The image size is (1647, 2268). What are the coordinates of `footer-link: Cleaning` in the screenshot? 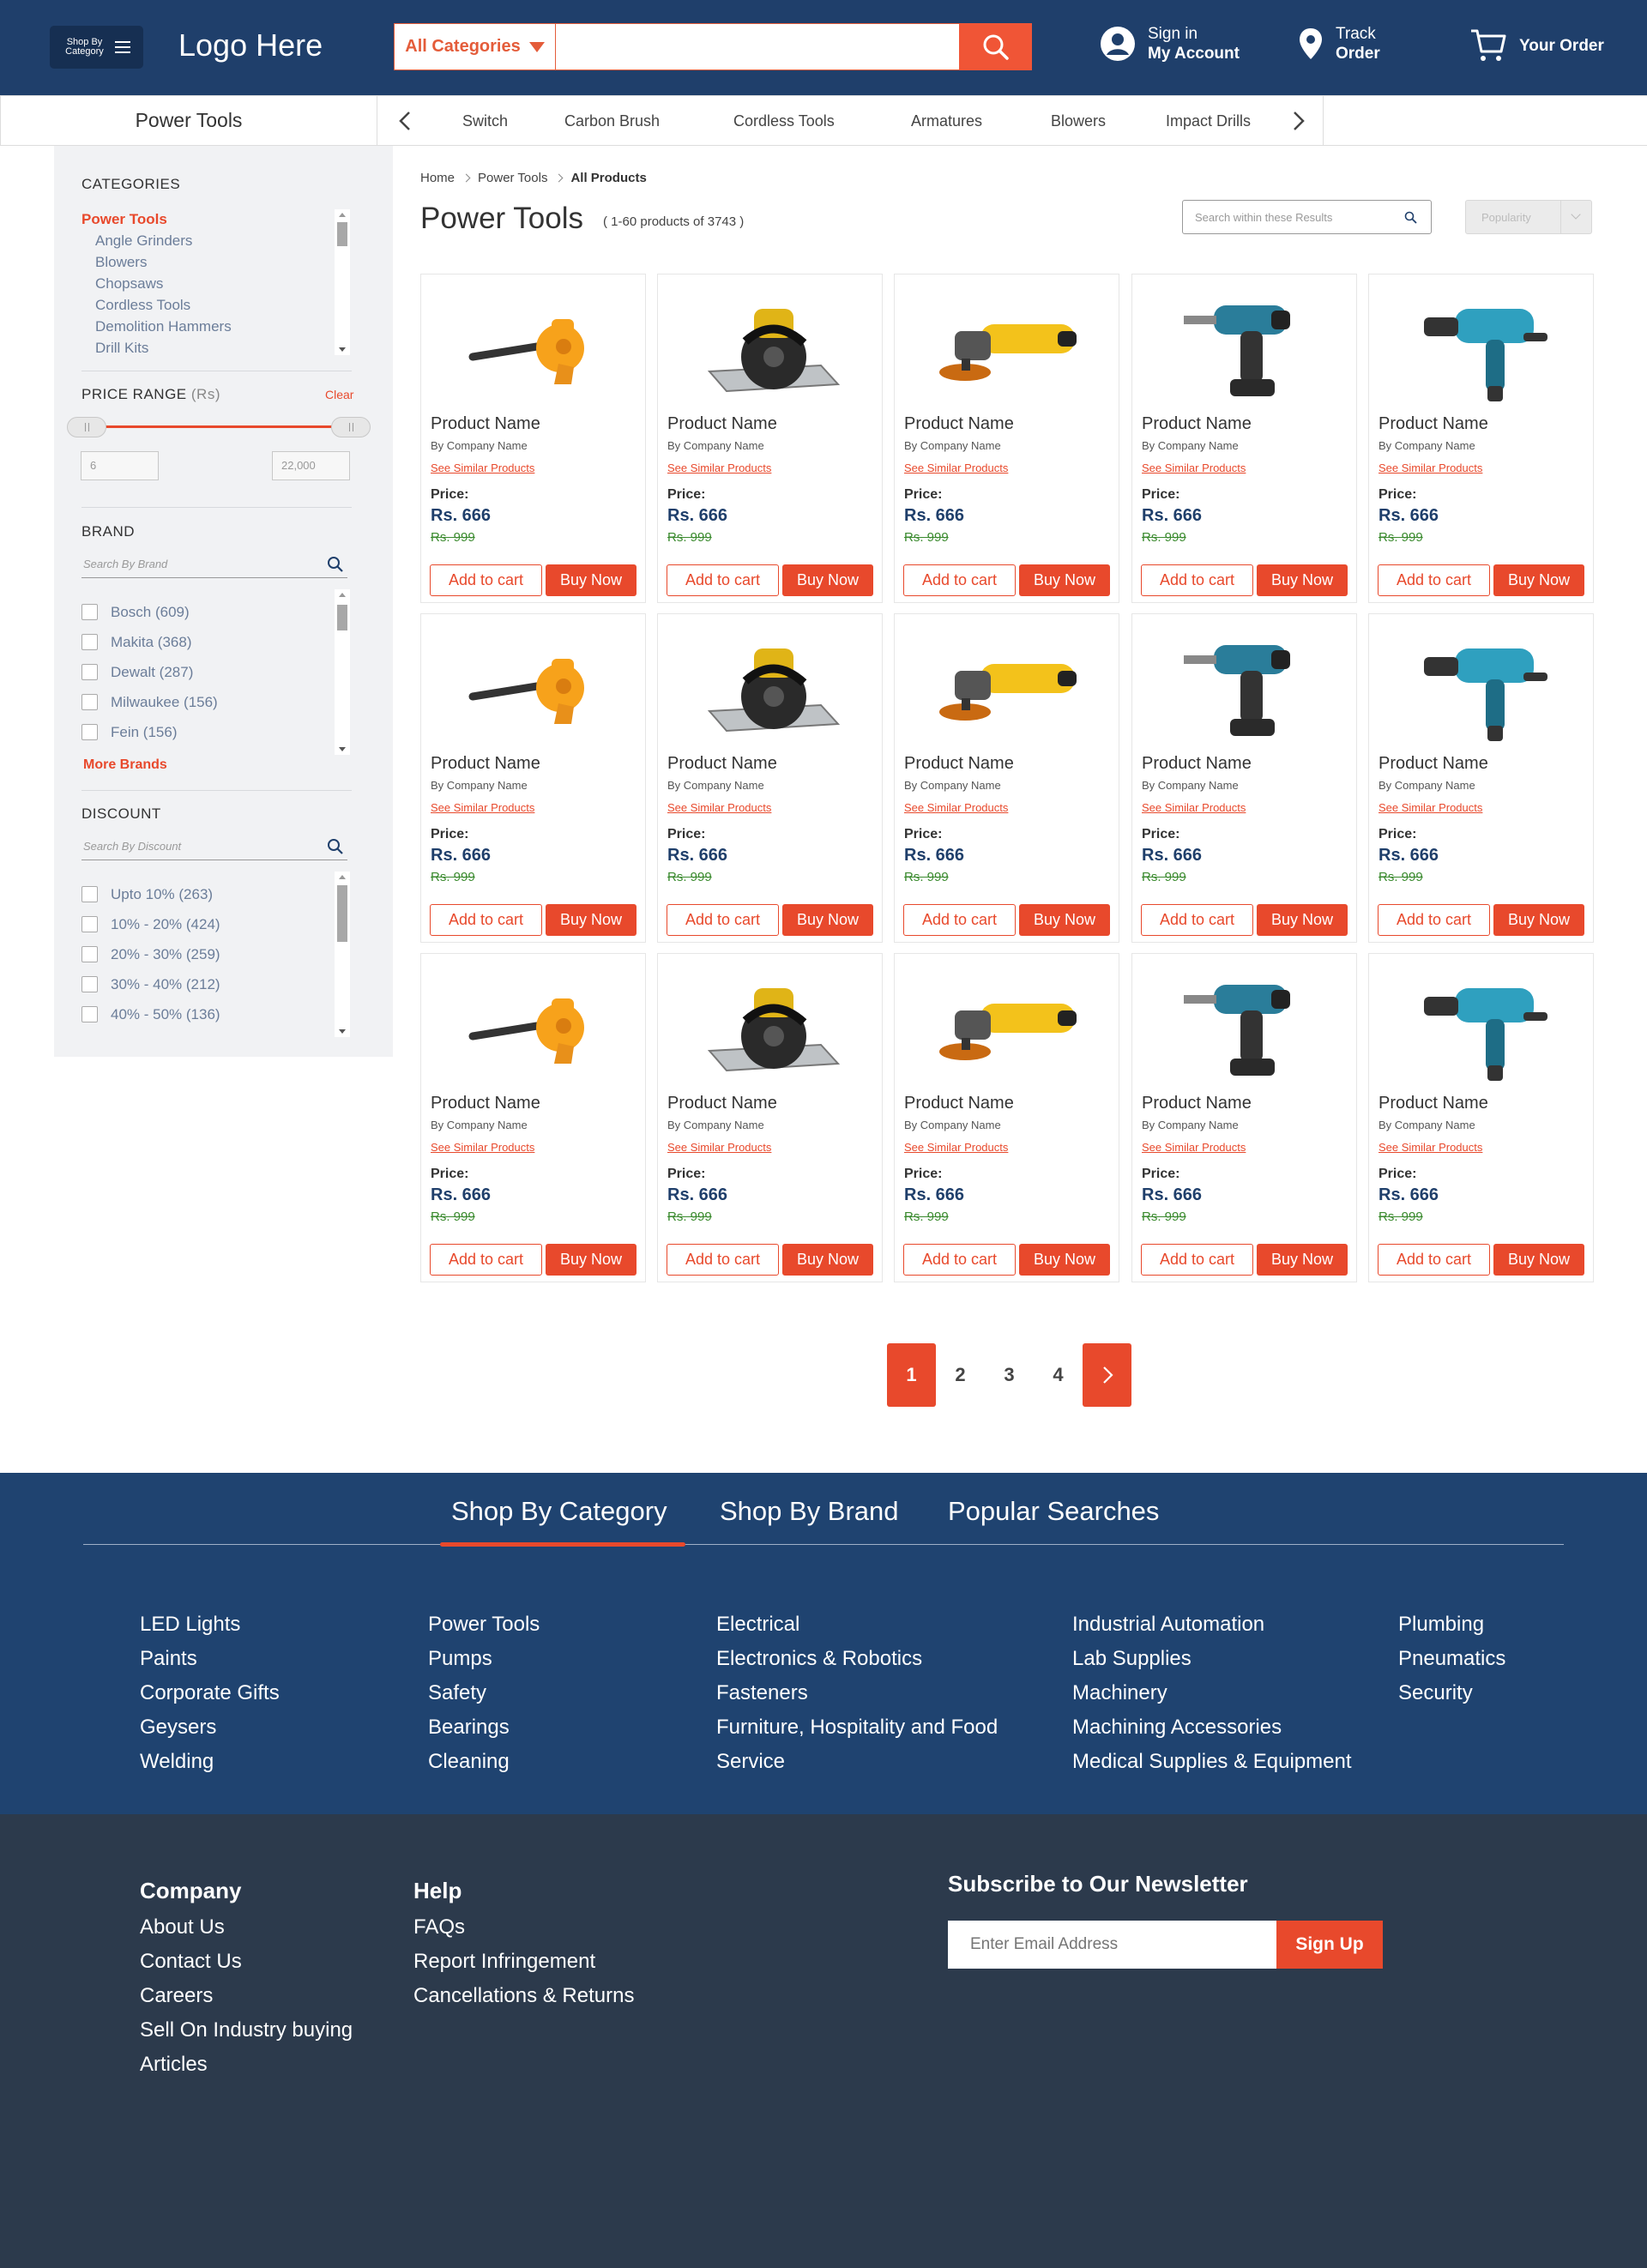 It's located at (484, 1762).